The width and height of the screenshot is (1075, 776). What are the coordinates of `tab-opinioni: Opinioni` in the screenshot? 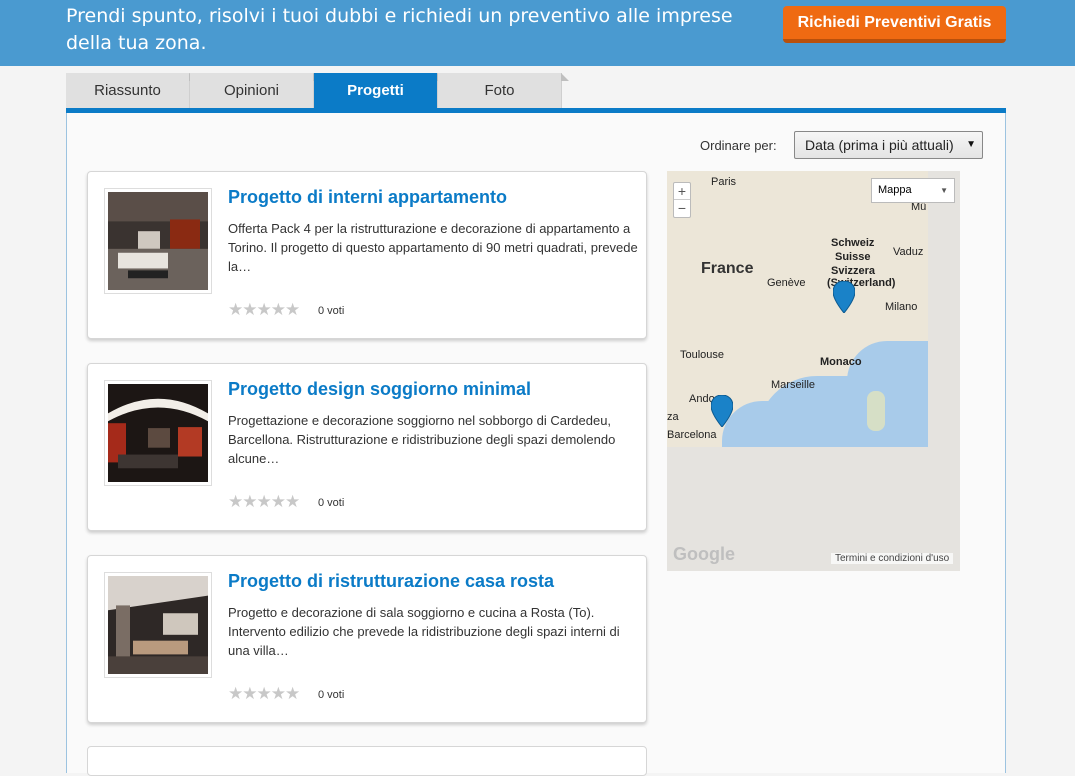 It's located at (255, 91).